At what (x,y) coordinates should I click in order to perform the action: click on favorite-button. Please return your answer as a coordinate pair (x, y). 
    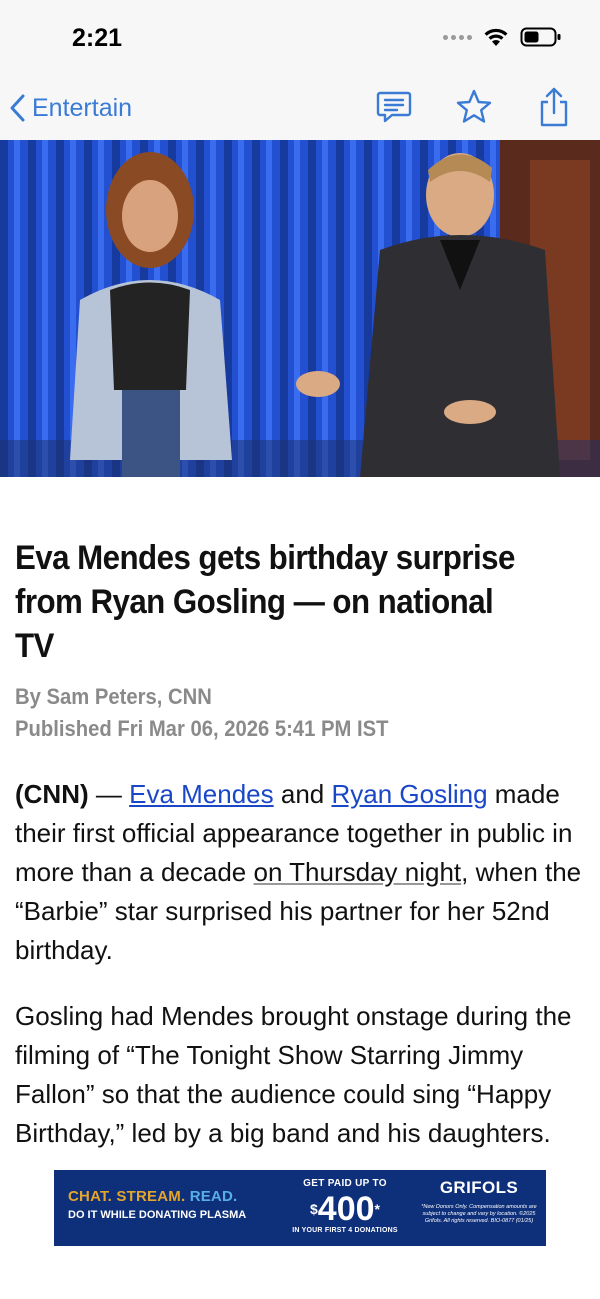
    Looking at the image, I should click on (474, 107).